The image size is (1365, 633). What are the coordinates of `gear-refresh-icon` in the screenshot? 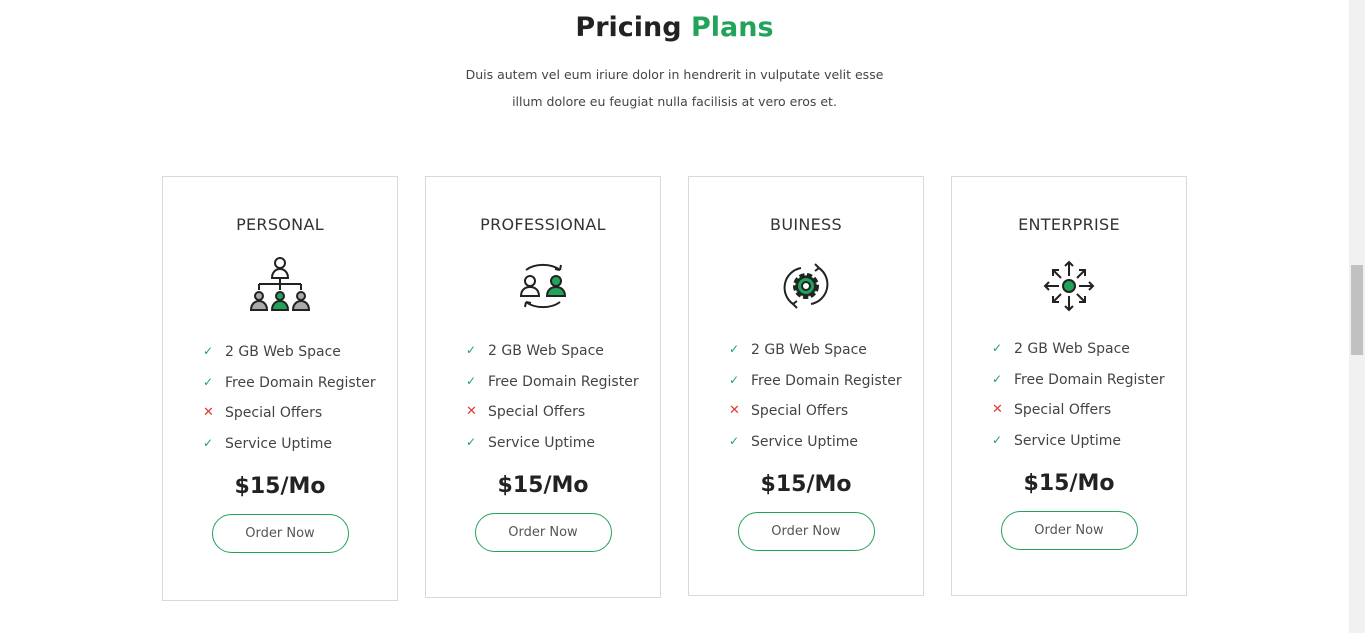 It's located at (806, 286).